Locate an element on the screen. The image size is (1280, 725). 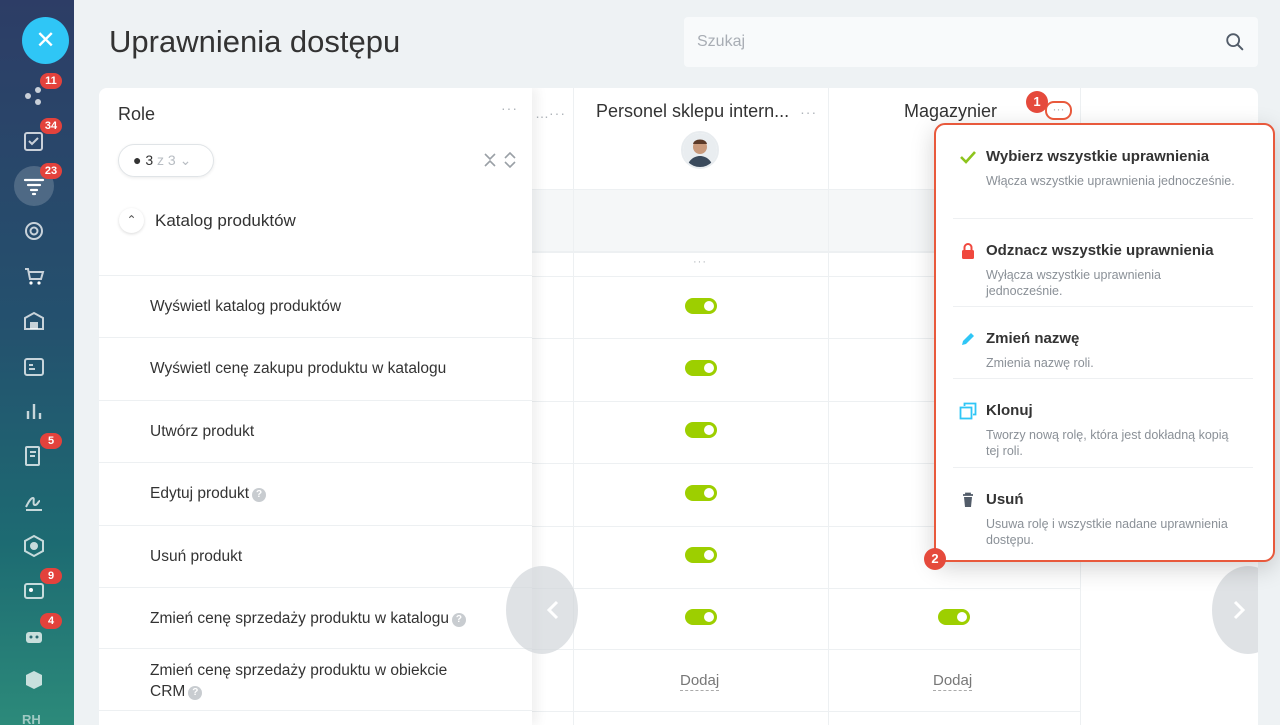
table-row: Wyświetl katalog produktów is located at coordinates (315, 307).